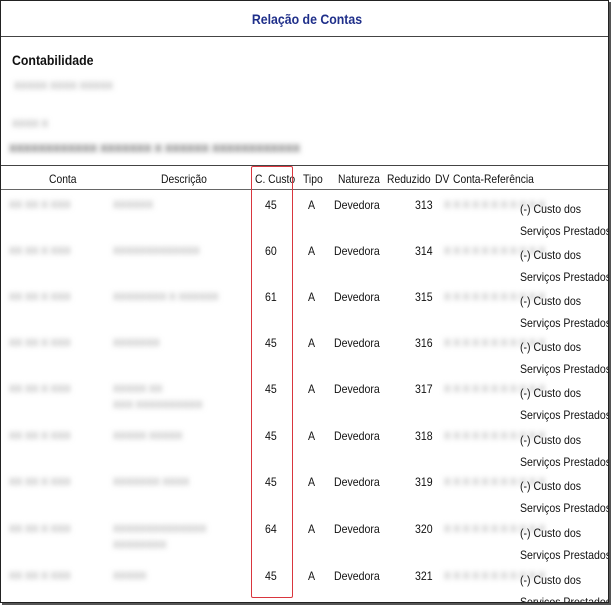 The width and height of the screenshot is (612, 606). I want to click on ccusto-cell: 64, so click(271, 529).